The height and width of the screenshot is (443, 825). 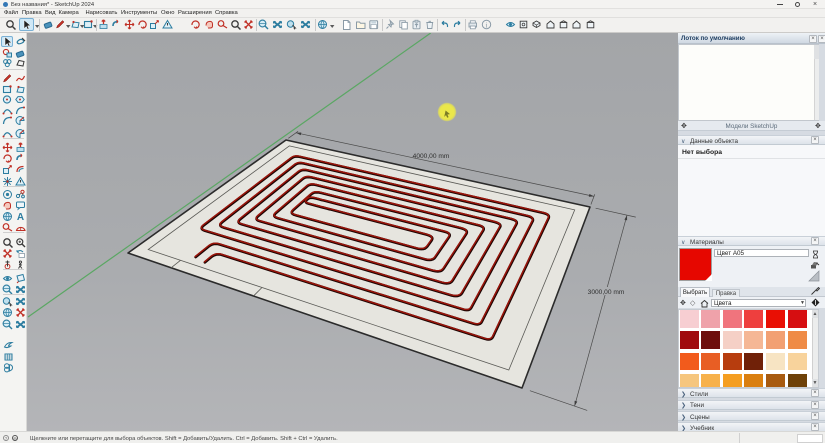 What do you see at coordinates (486, 24) in the screenshot?
I see `svg-text: i` at bounding box center [486, 24].